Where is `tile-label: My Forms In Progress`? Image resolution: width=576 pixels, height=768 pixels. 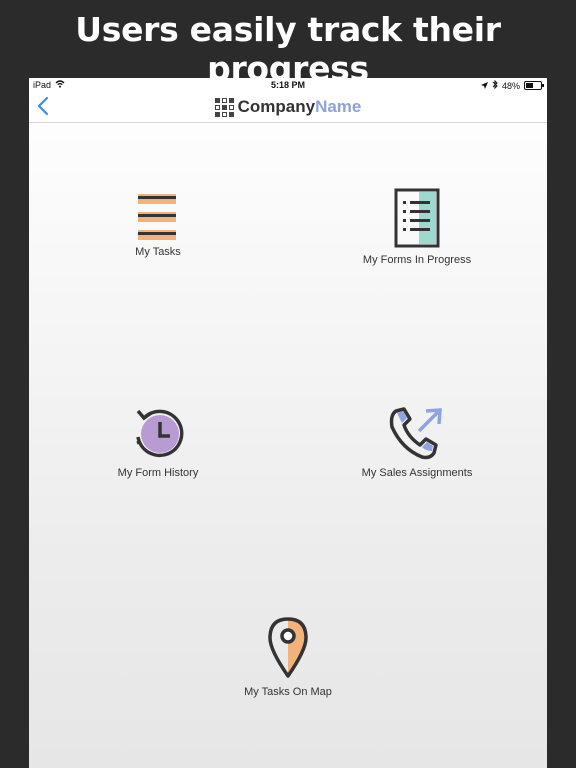
tile-label: My Forms In Progress is located at coordinates (417, 260).